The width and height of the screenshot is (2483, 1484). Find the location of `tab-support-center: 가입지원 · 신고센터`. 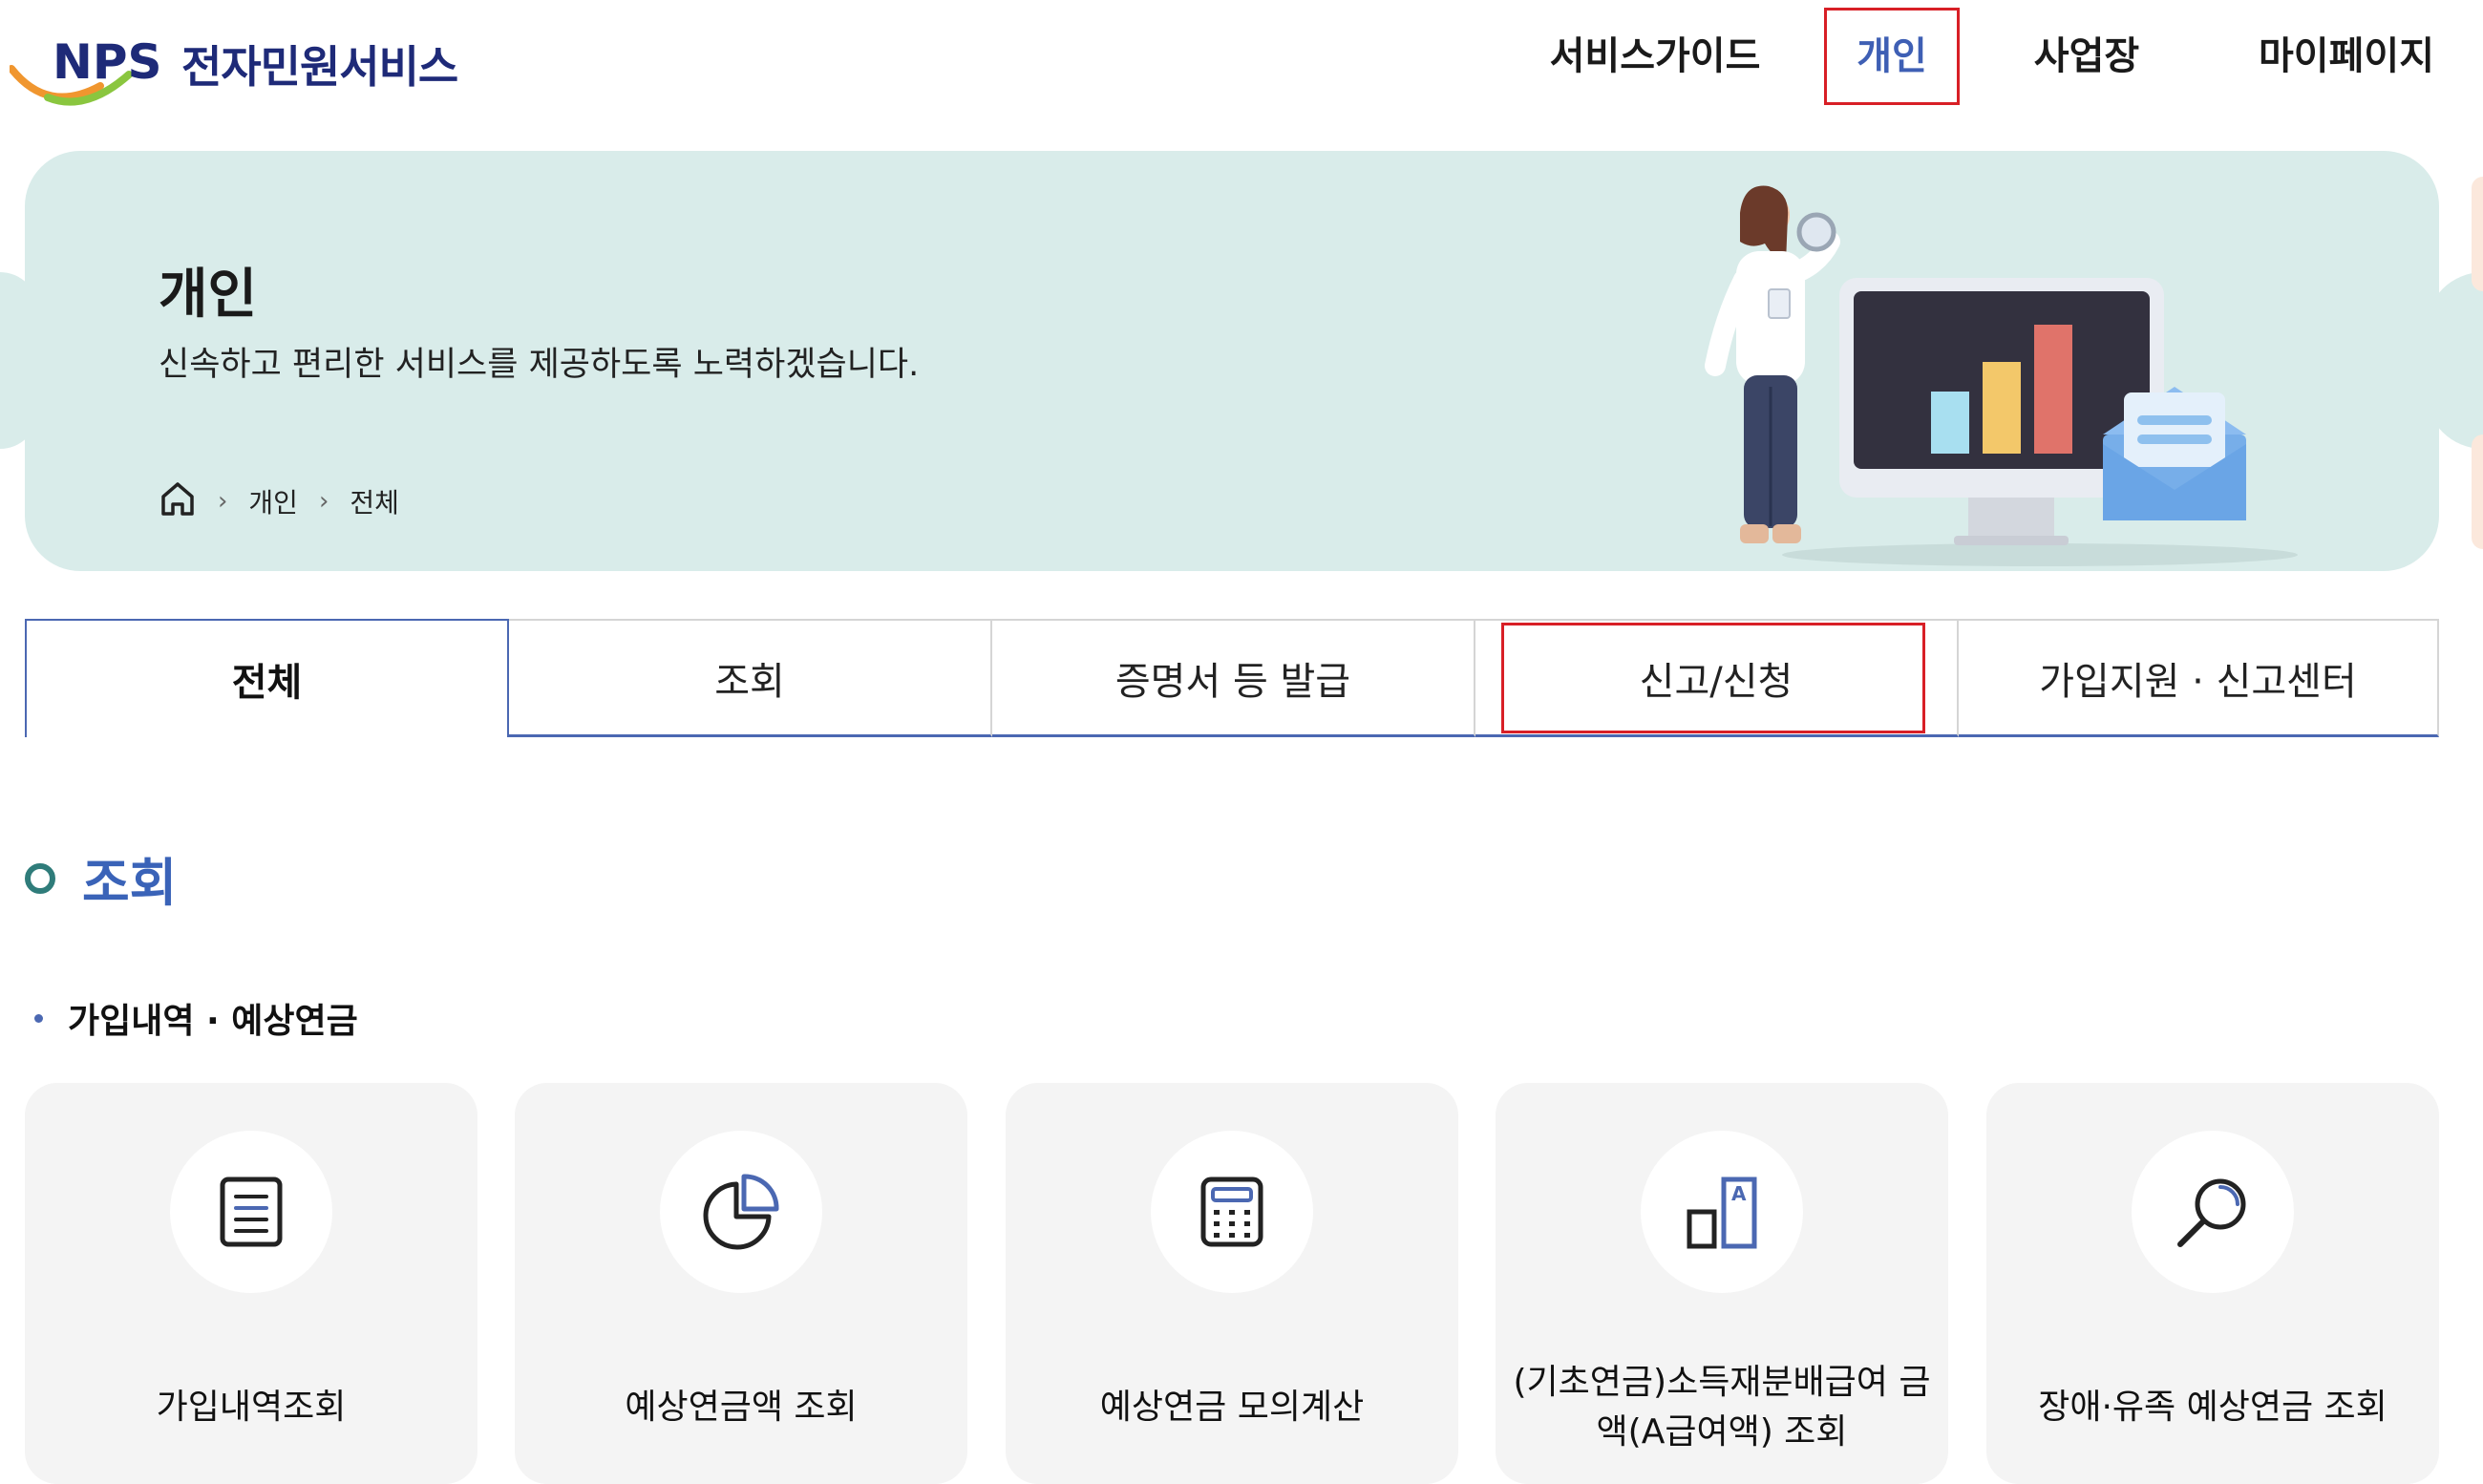

tab-support-center: 가입지원 · 신고센터 is located at coordinates (2199, 678).